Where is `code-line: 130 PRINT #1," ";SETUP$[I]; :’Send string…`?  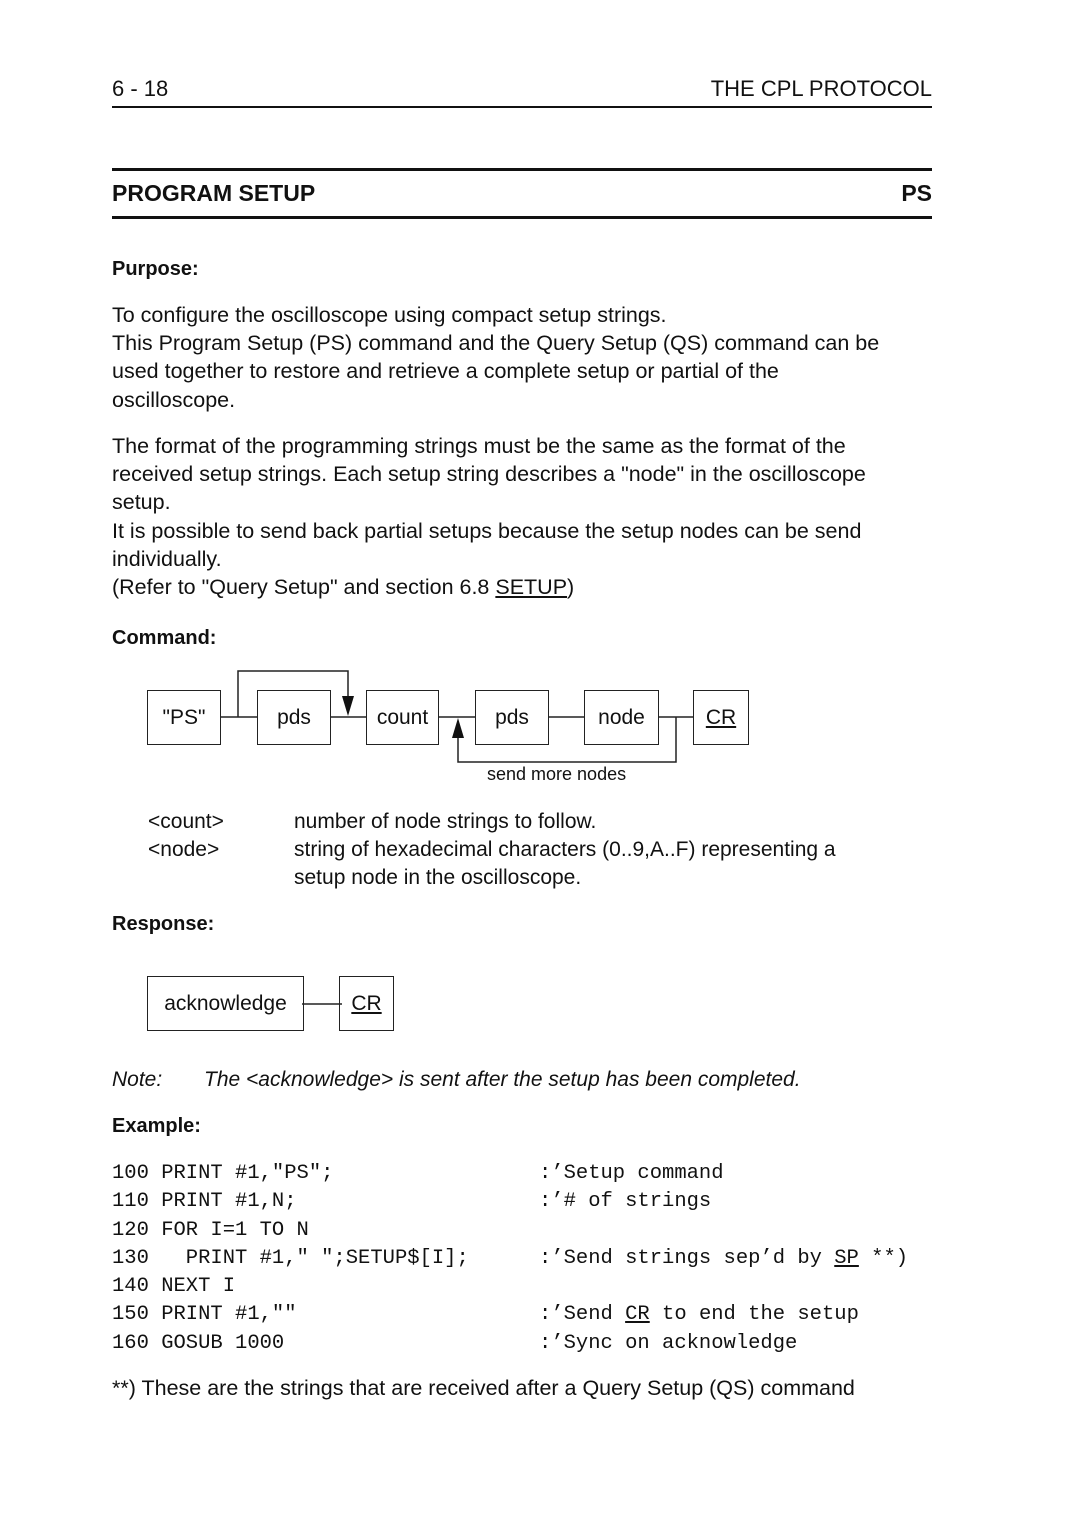 code-line: 130 PRINT #1," ";SETUP$[I]; :’Send string… is located at coordinates (510, 1259).